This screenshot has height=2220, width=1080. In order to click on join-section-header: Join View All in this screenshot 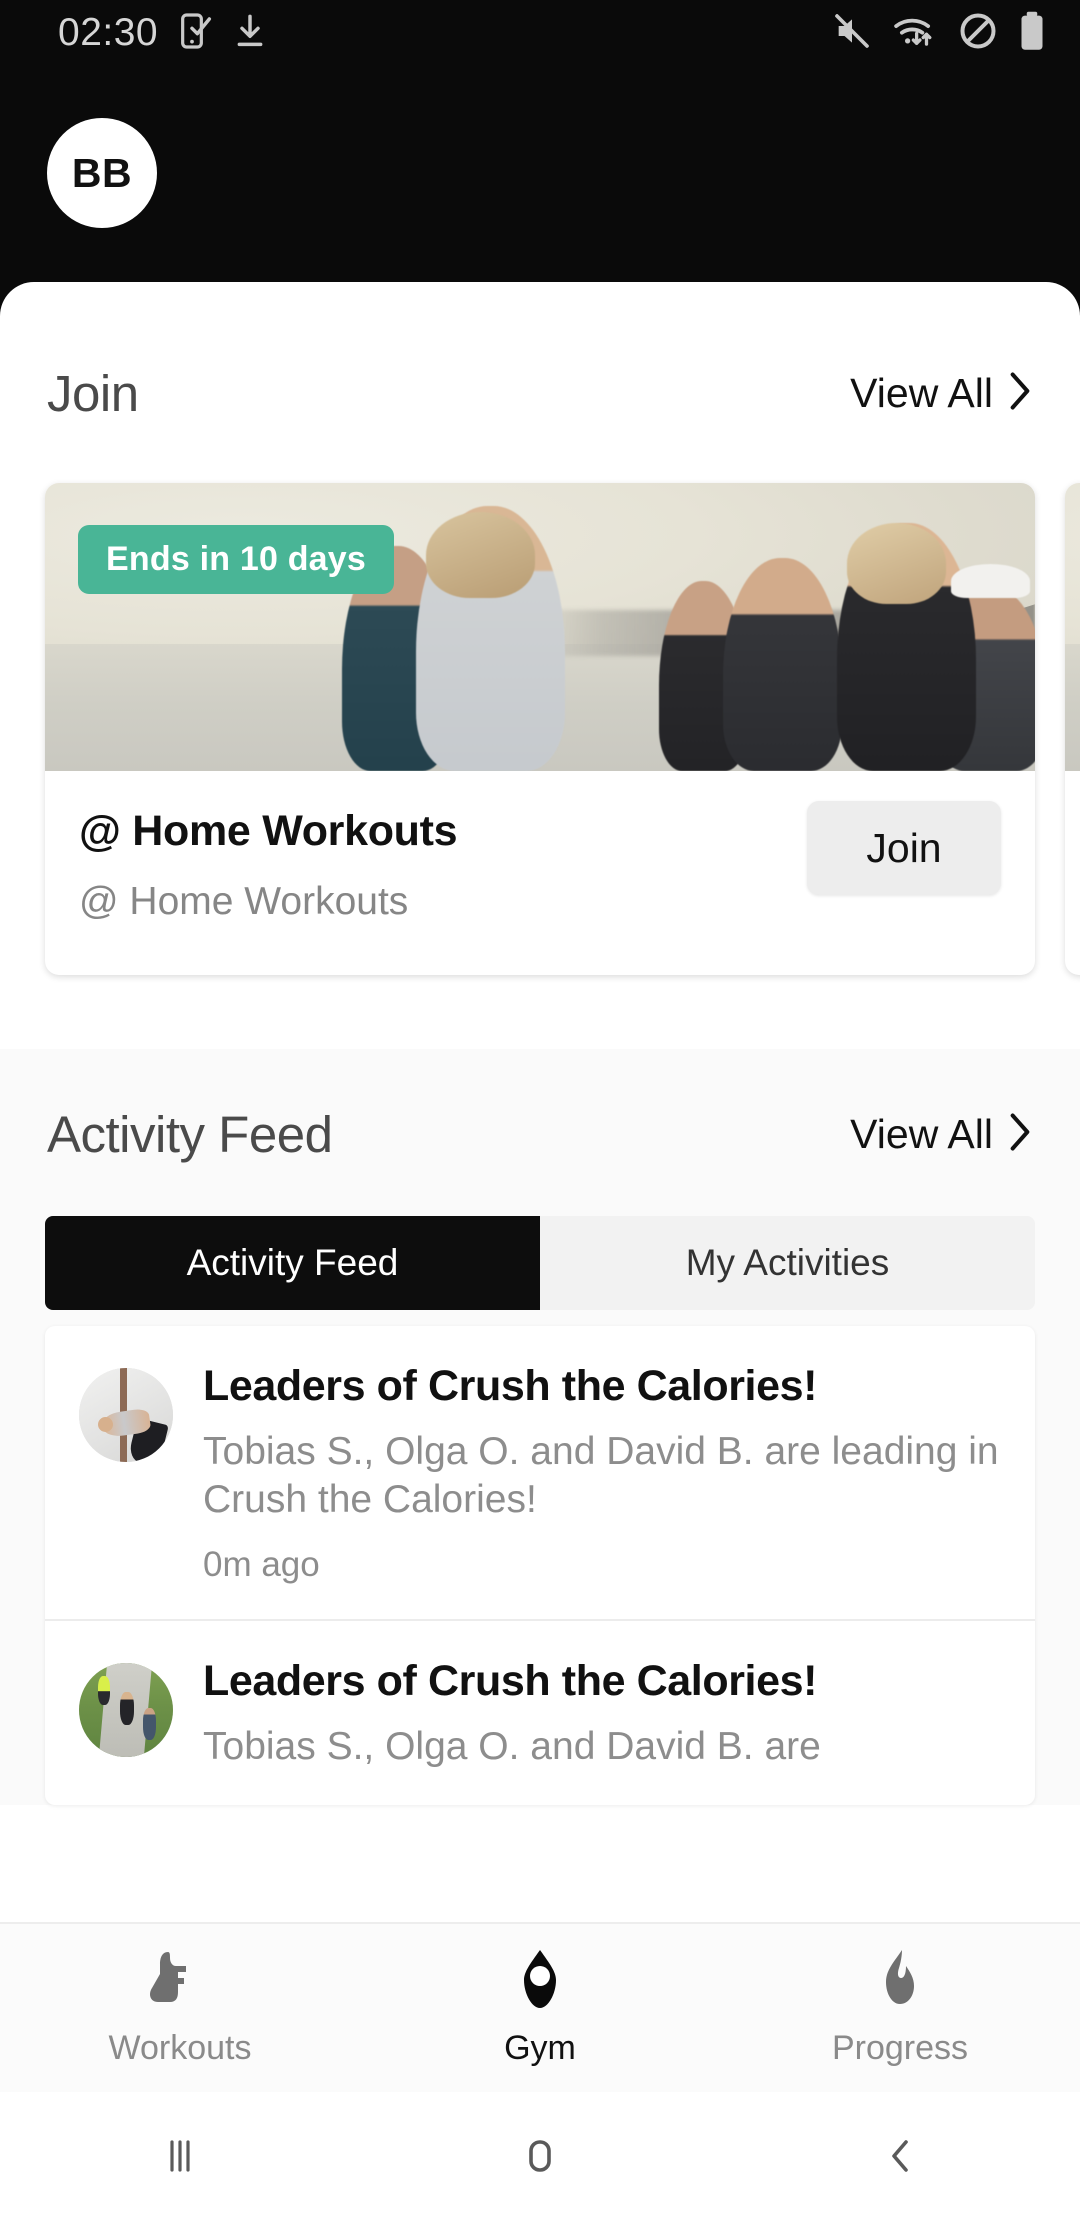, I will do `click(540, 393)`.